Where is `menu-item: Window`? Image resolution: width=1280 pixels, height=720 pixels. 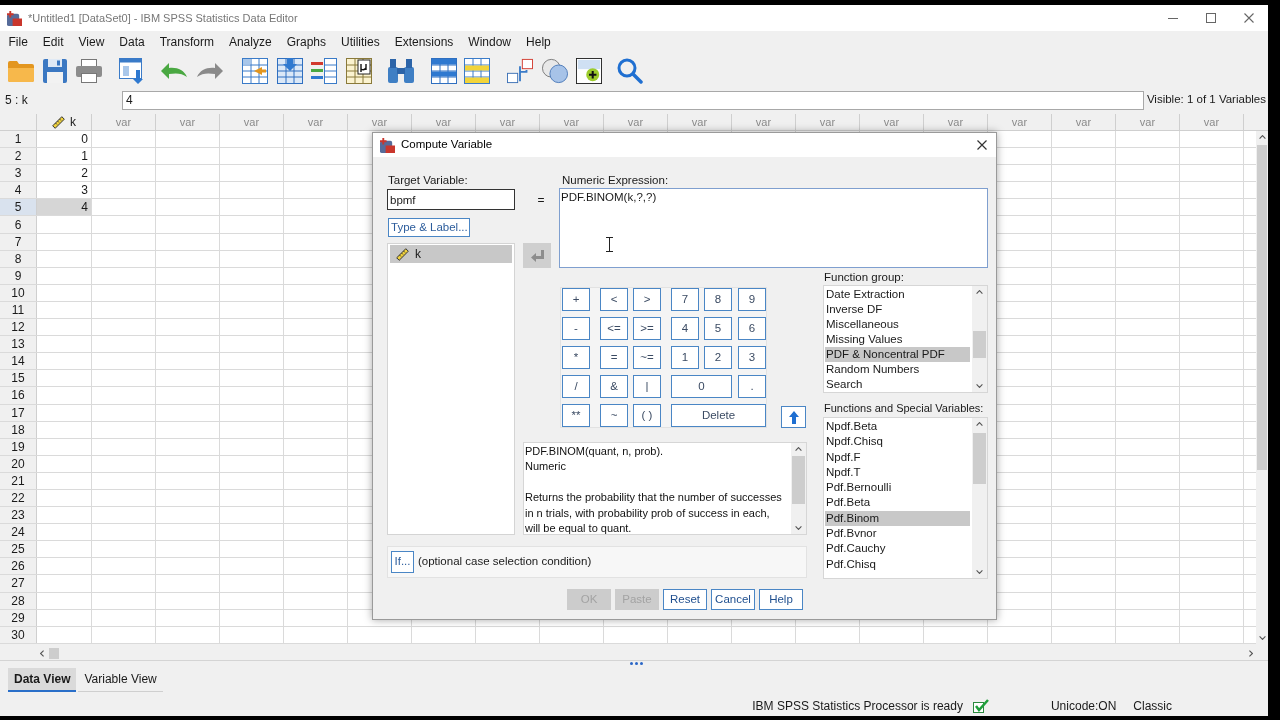
menu-item: Window is located at coordinates (489, 42).